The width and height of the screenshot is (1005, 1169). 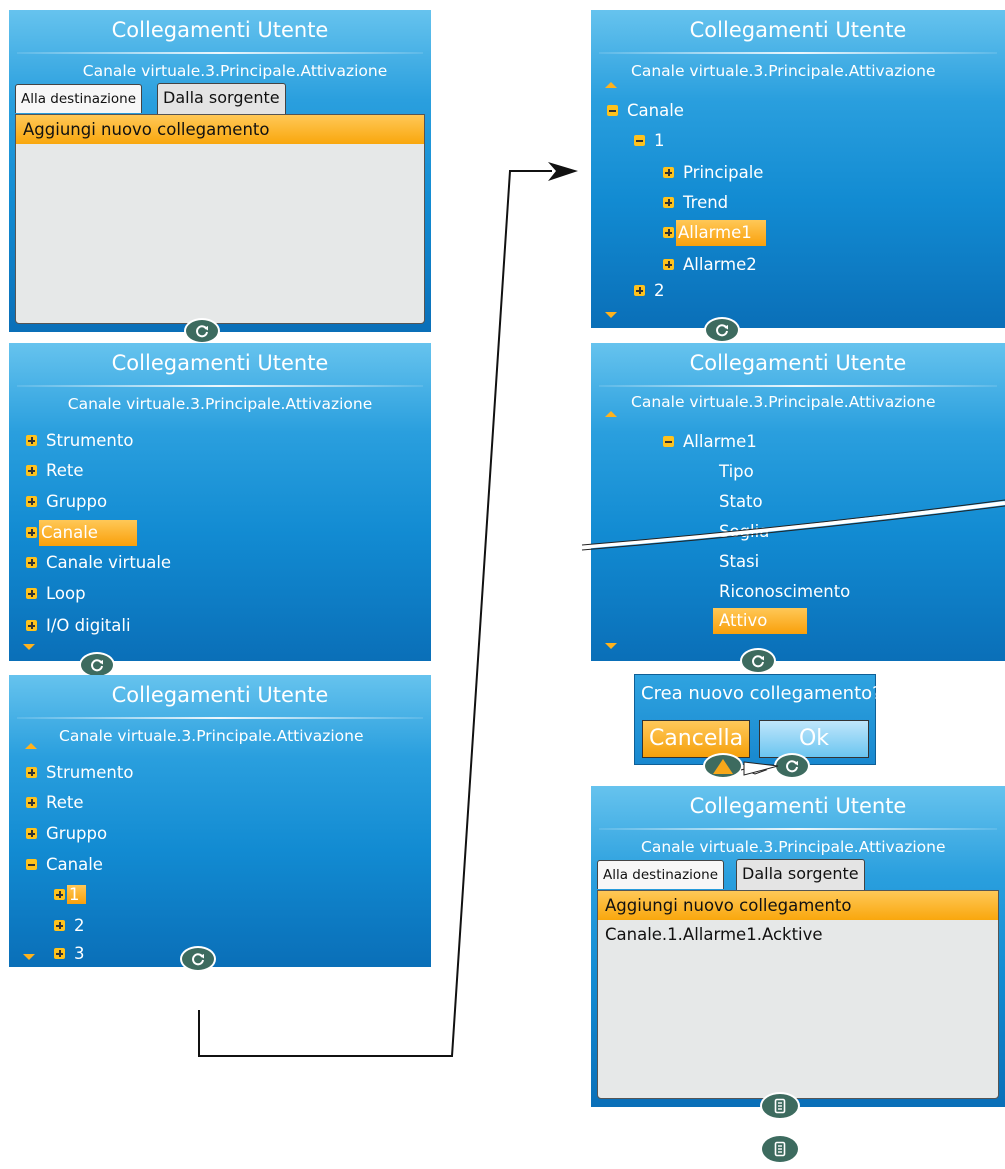 What do you see at coordinates (639, 140) in the screenshot?
I see `collapse-icon` at bounding box center [639, 140].